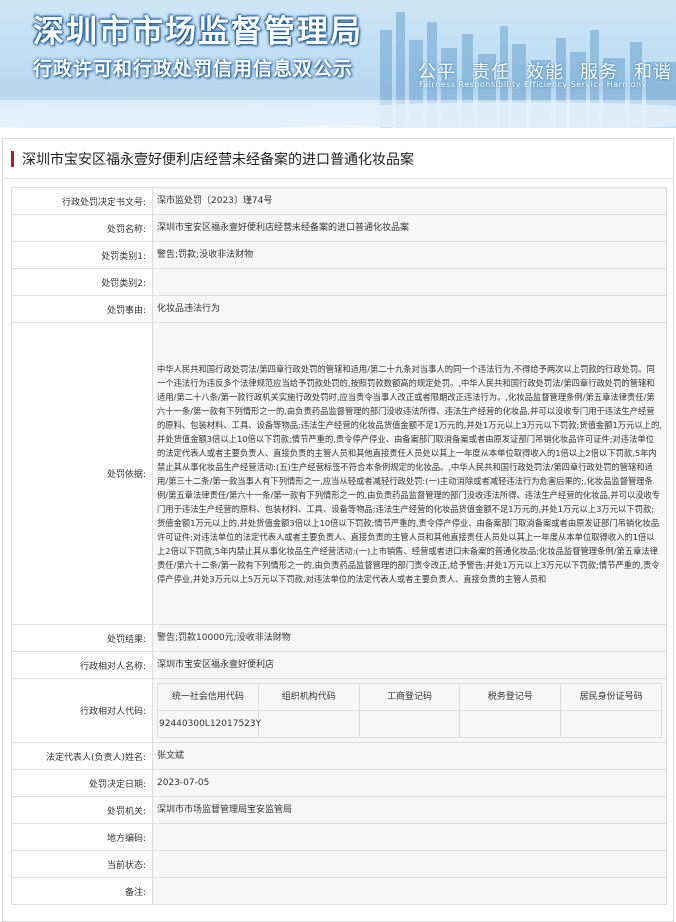 Image resolution: width=676 pixels, height=922 pixels. I want to click on code-value-row: 92440300L12017523Y, so click(409, 724).